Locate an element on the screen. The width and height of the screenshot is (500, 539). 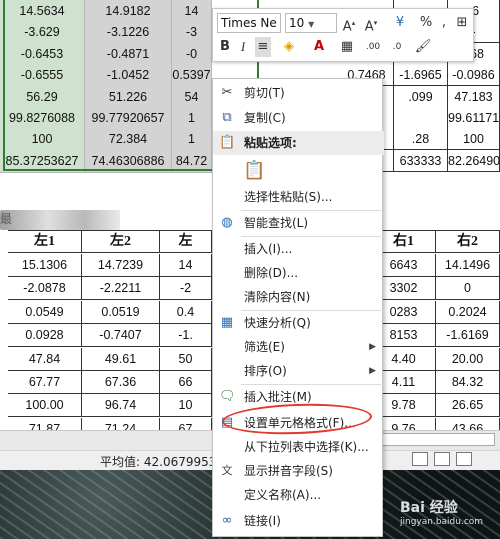
table-cell: -1. is located at coordinates (186, 336).